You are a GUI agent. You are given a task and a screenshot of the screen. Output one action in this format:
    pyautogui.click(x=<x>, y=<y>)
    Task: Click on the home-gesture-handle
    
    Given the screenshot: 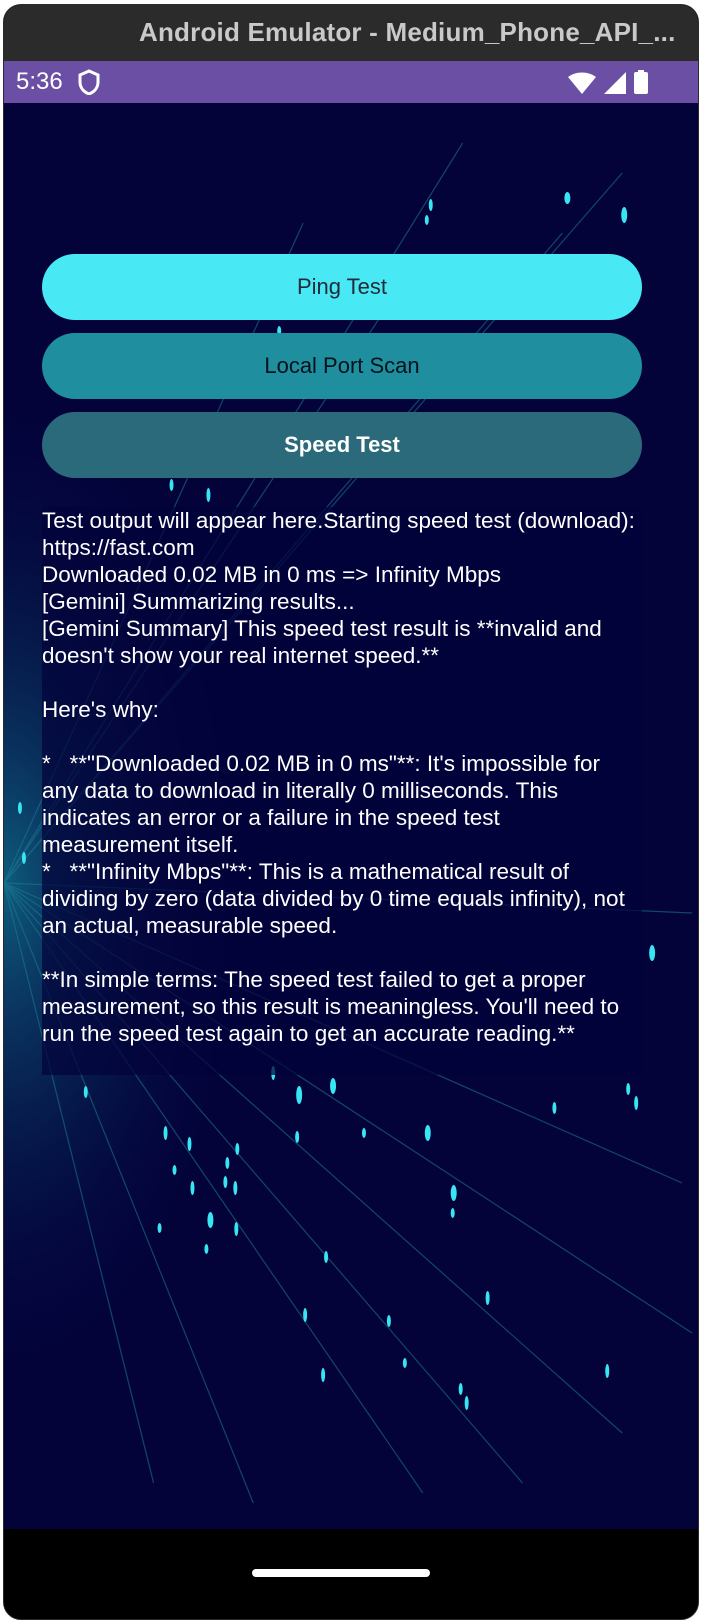 What is the action you would take?
    pyautogui.click(x=341, y=1573)
    